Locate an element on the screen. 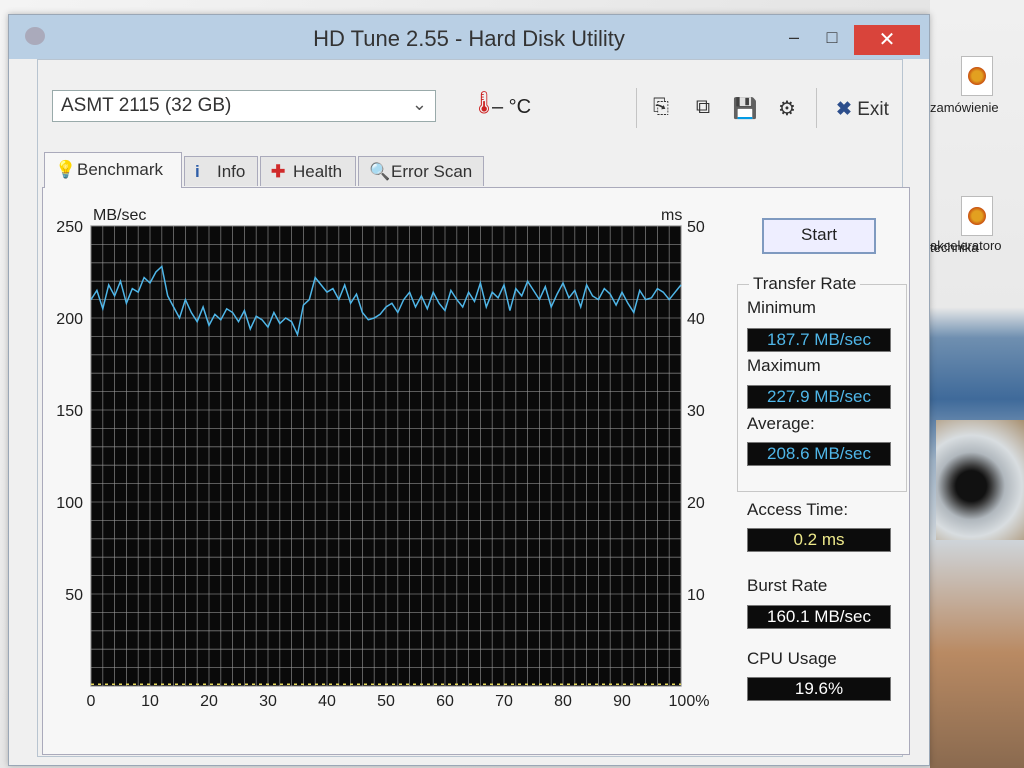 This screenshot has height=768, width=1024. minimize-button: – is located at coordinates (794, 40).